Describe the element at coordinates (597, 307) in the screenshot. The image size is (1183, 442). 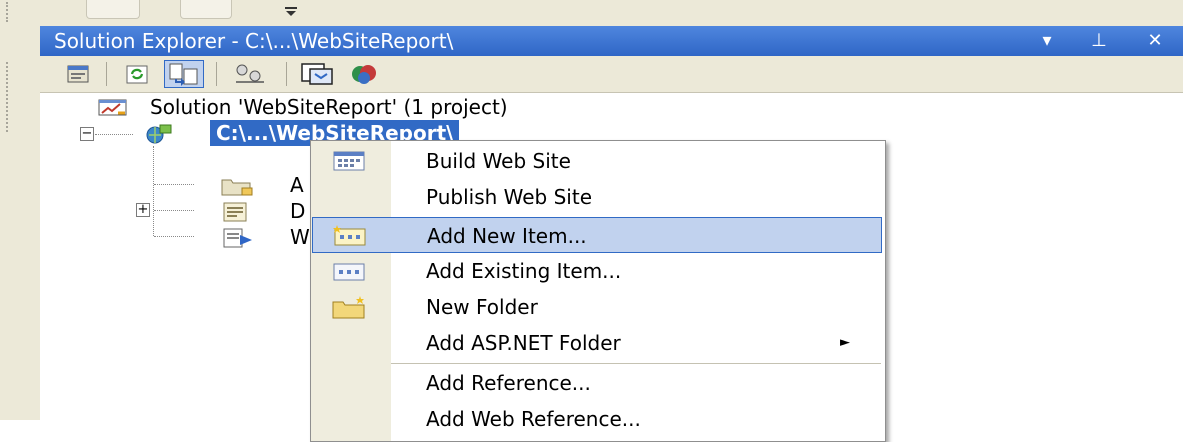
I see `menu-item-new-folder: New Folder` at that location.